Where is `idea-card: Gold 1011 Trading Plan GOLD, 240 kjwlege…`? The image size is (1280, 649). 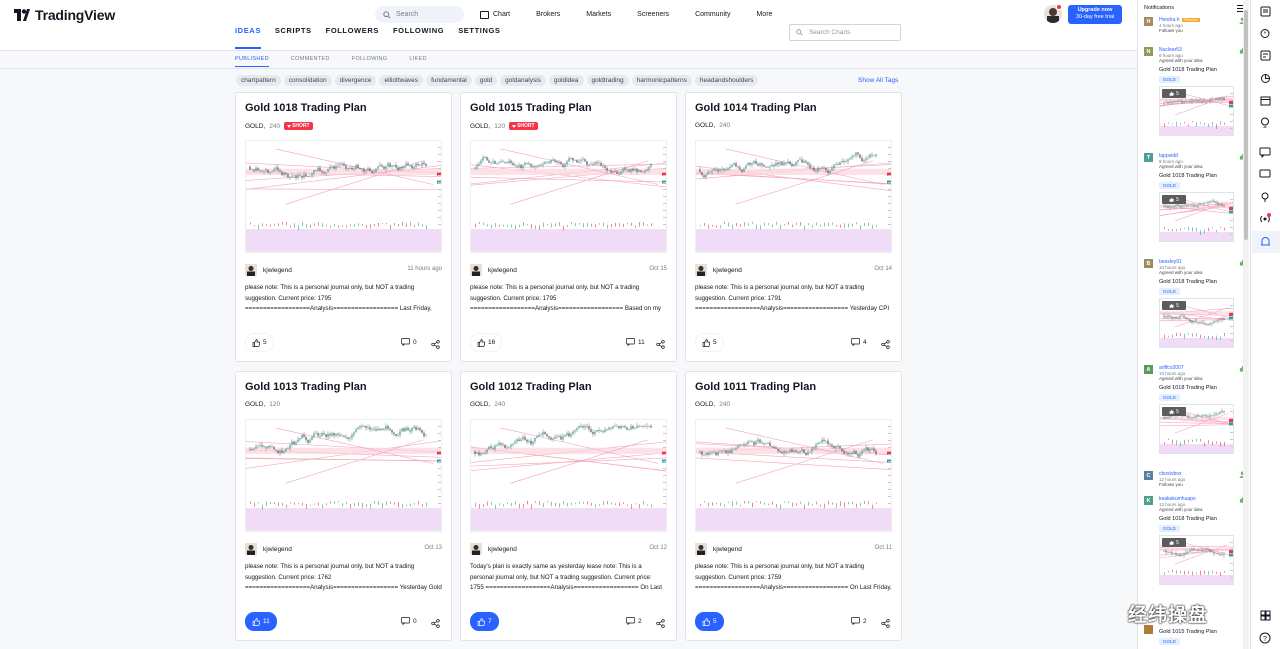
idea-card: Gold 1011 Trading Plan GOLD, 240 kjwlege… is located at coordinates (793, 506).